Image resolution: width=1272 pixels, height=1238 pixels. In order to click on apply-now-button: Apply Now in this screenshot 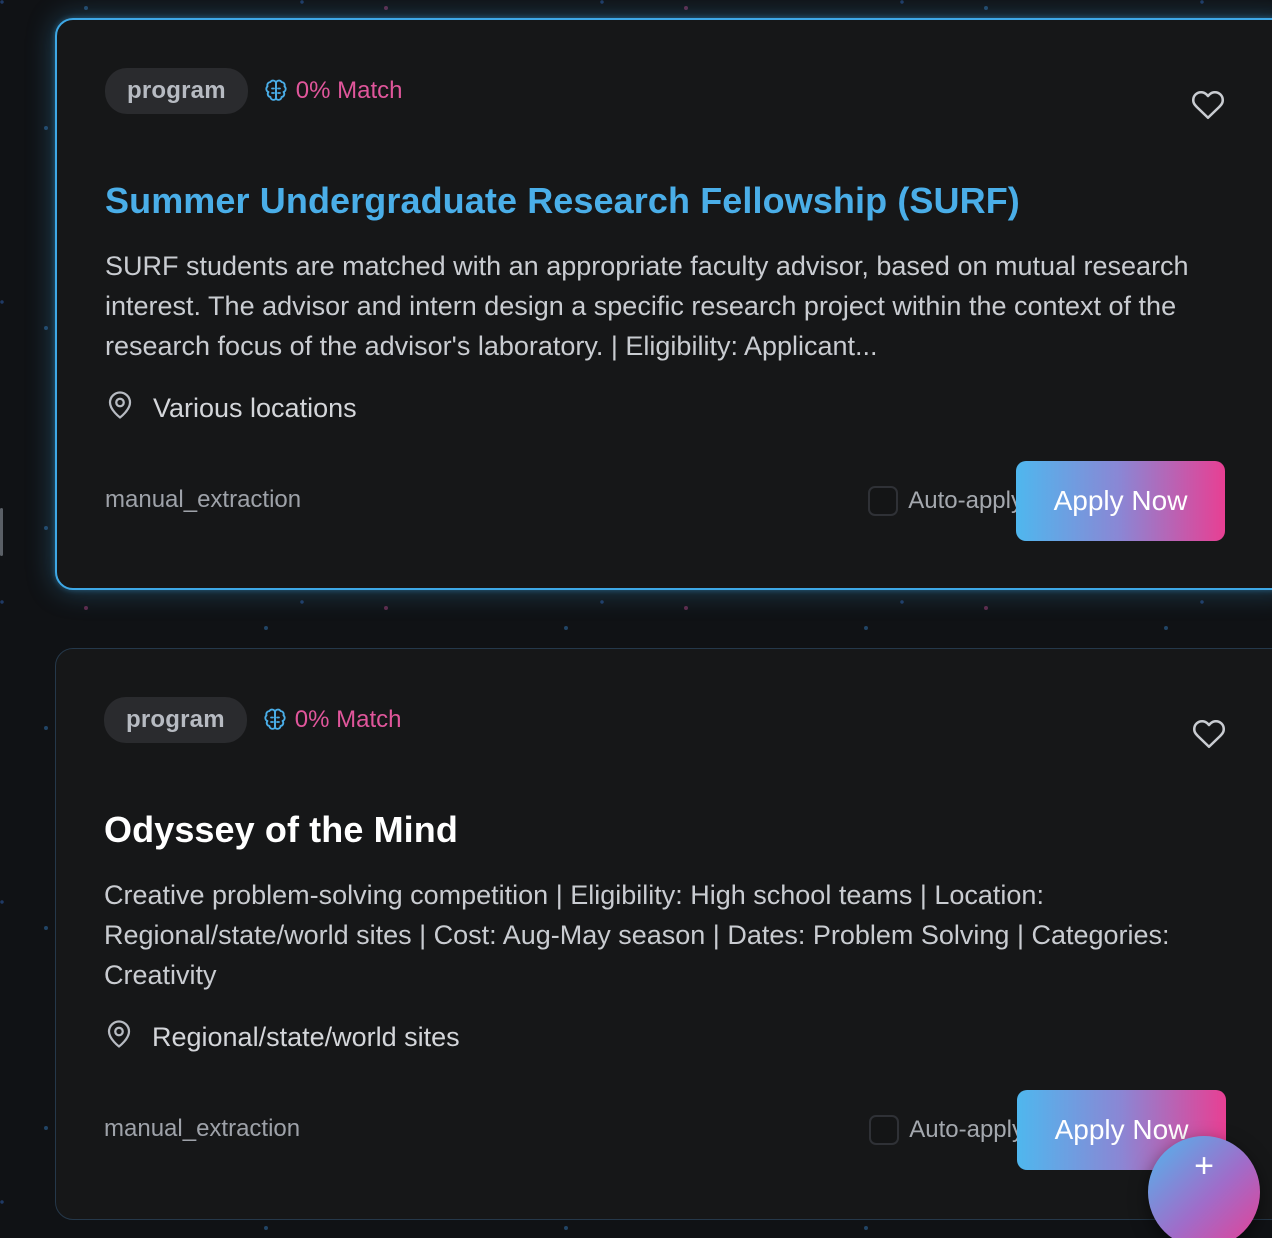, I will do `click(1120, 501)`.